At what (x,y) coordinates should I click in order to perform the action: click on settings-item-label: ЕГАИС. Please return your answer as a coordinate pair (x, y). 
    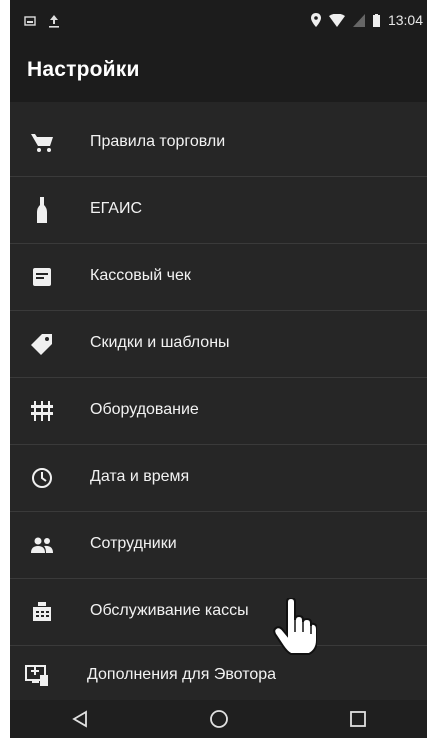
    Looking at the image, I should click on (116, 208).